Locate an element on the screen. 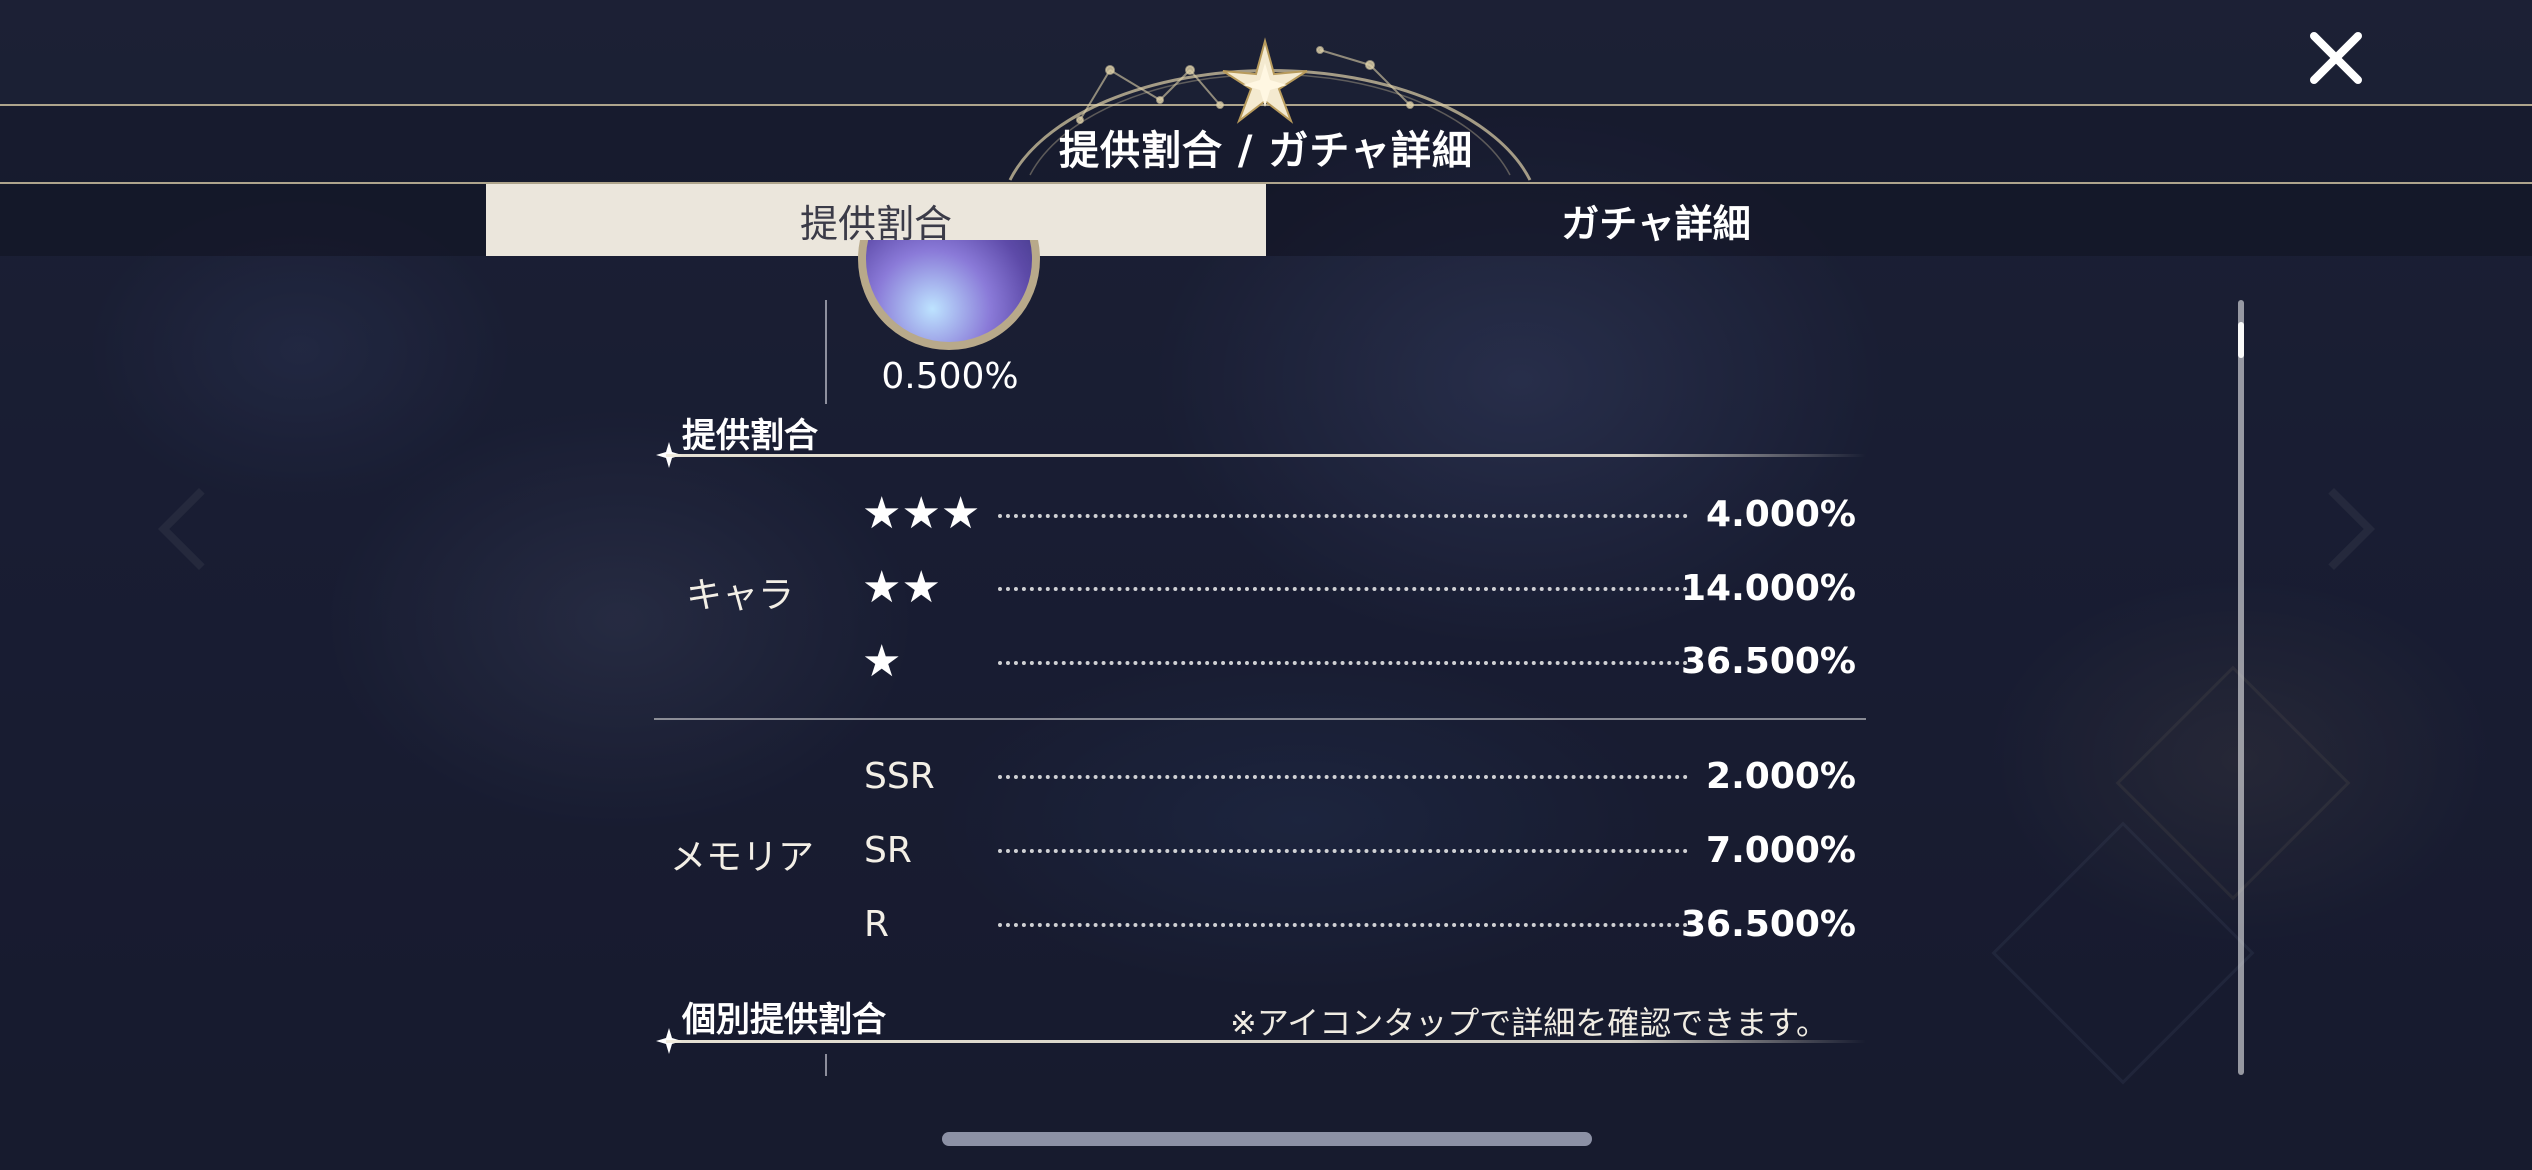  scrollbar-thumb is located at coordinates (2241, 340).